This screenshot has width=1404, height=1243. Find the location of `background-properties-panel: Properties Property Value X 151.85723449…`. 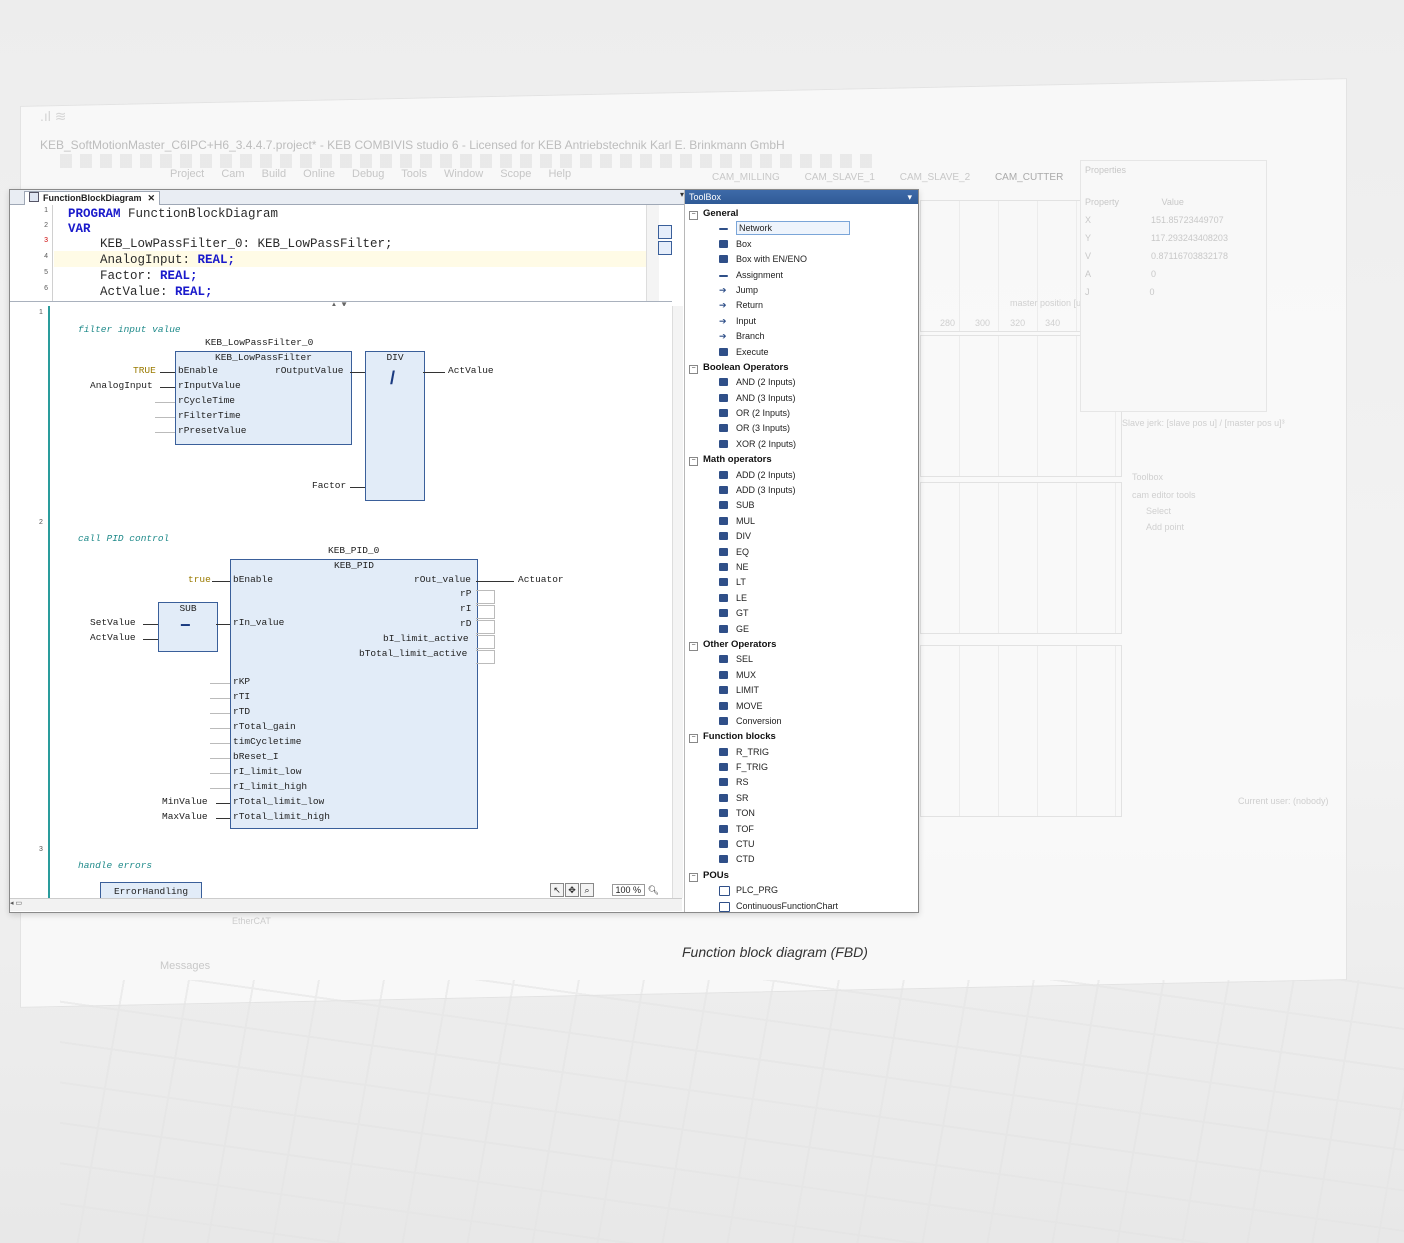

background-properties-panel: Properties Property Value X 151.85723449… is located at coordinates (1173, 286).